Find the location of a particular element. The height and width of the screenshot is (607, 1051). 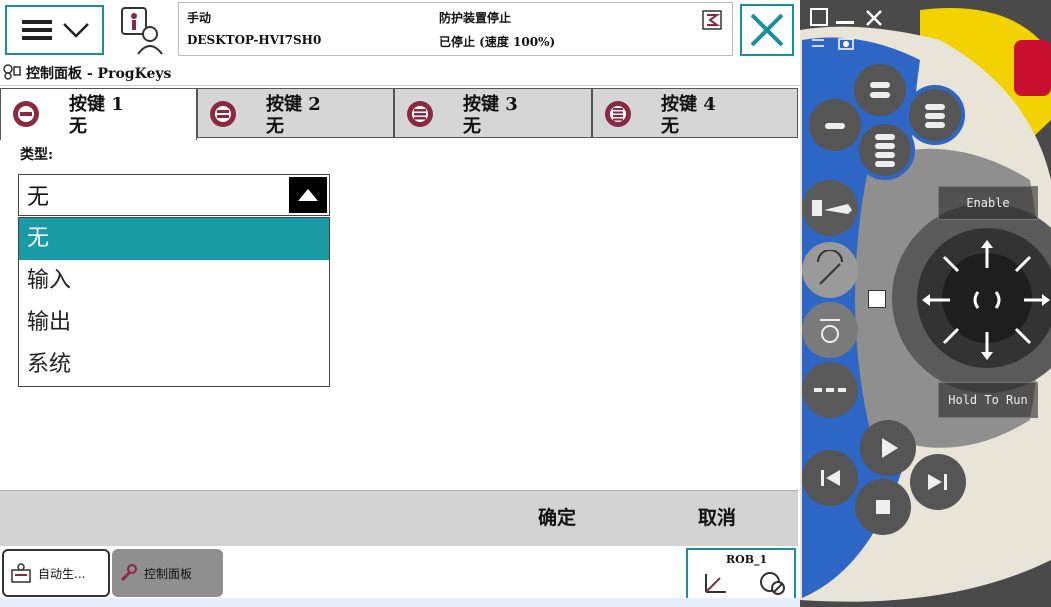

more-icon is located at coordinates (830, 390).